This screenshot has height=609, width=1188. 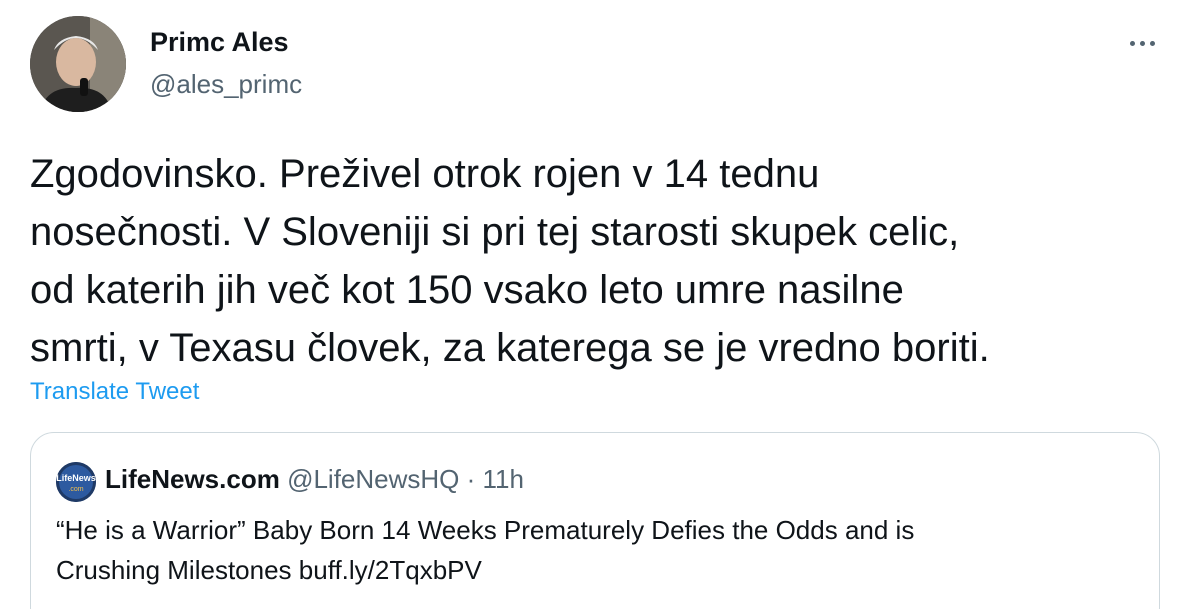 What do you see at coordinates (192, 479) in the screenshot?
I see `quote-author-name: LifeNews.com` at bounding box center [192, 479].